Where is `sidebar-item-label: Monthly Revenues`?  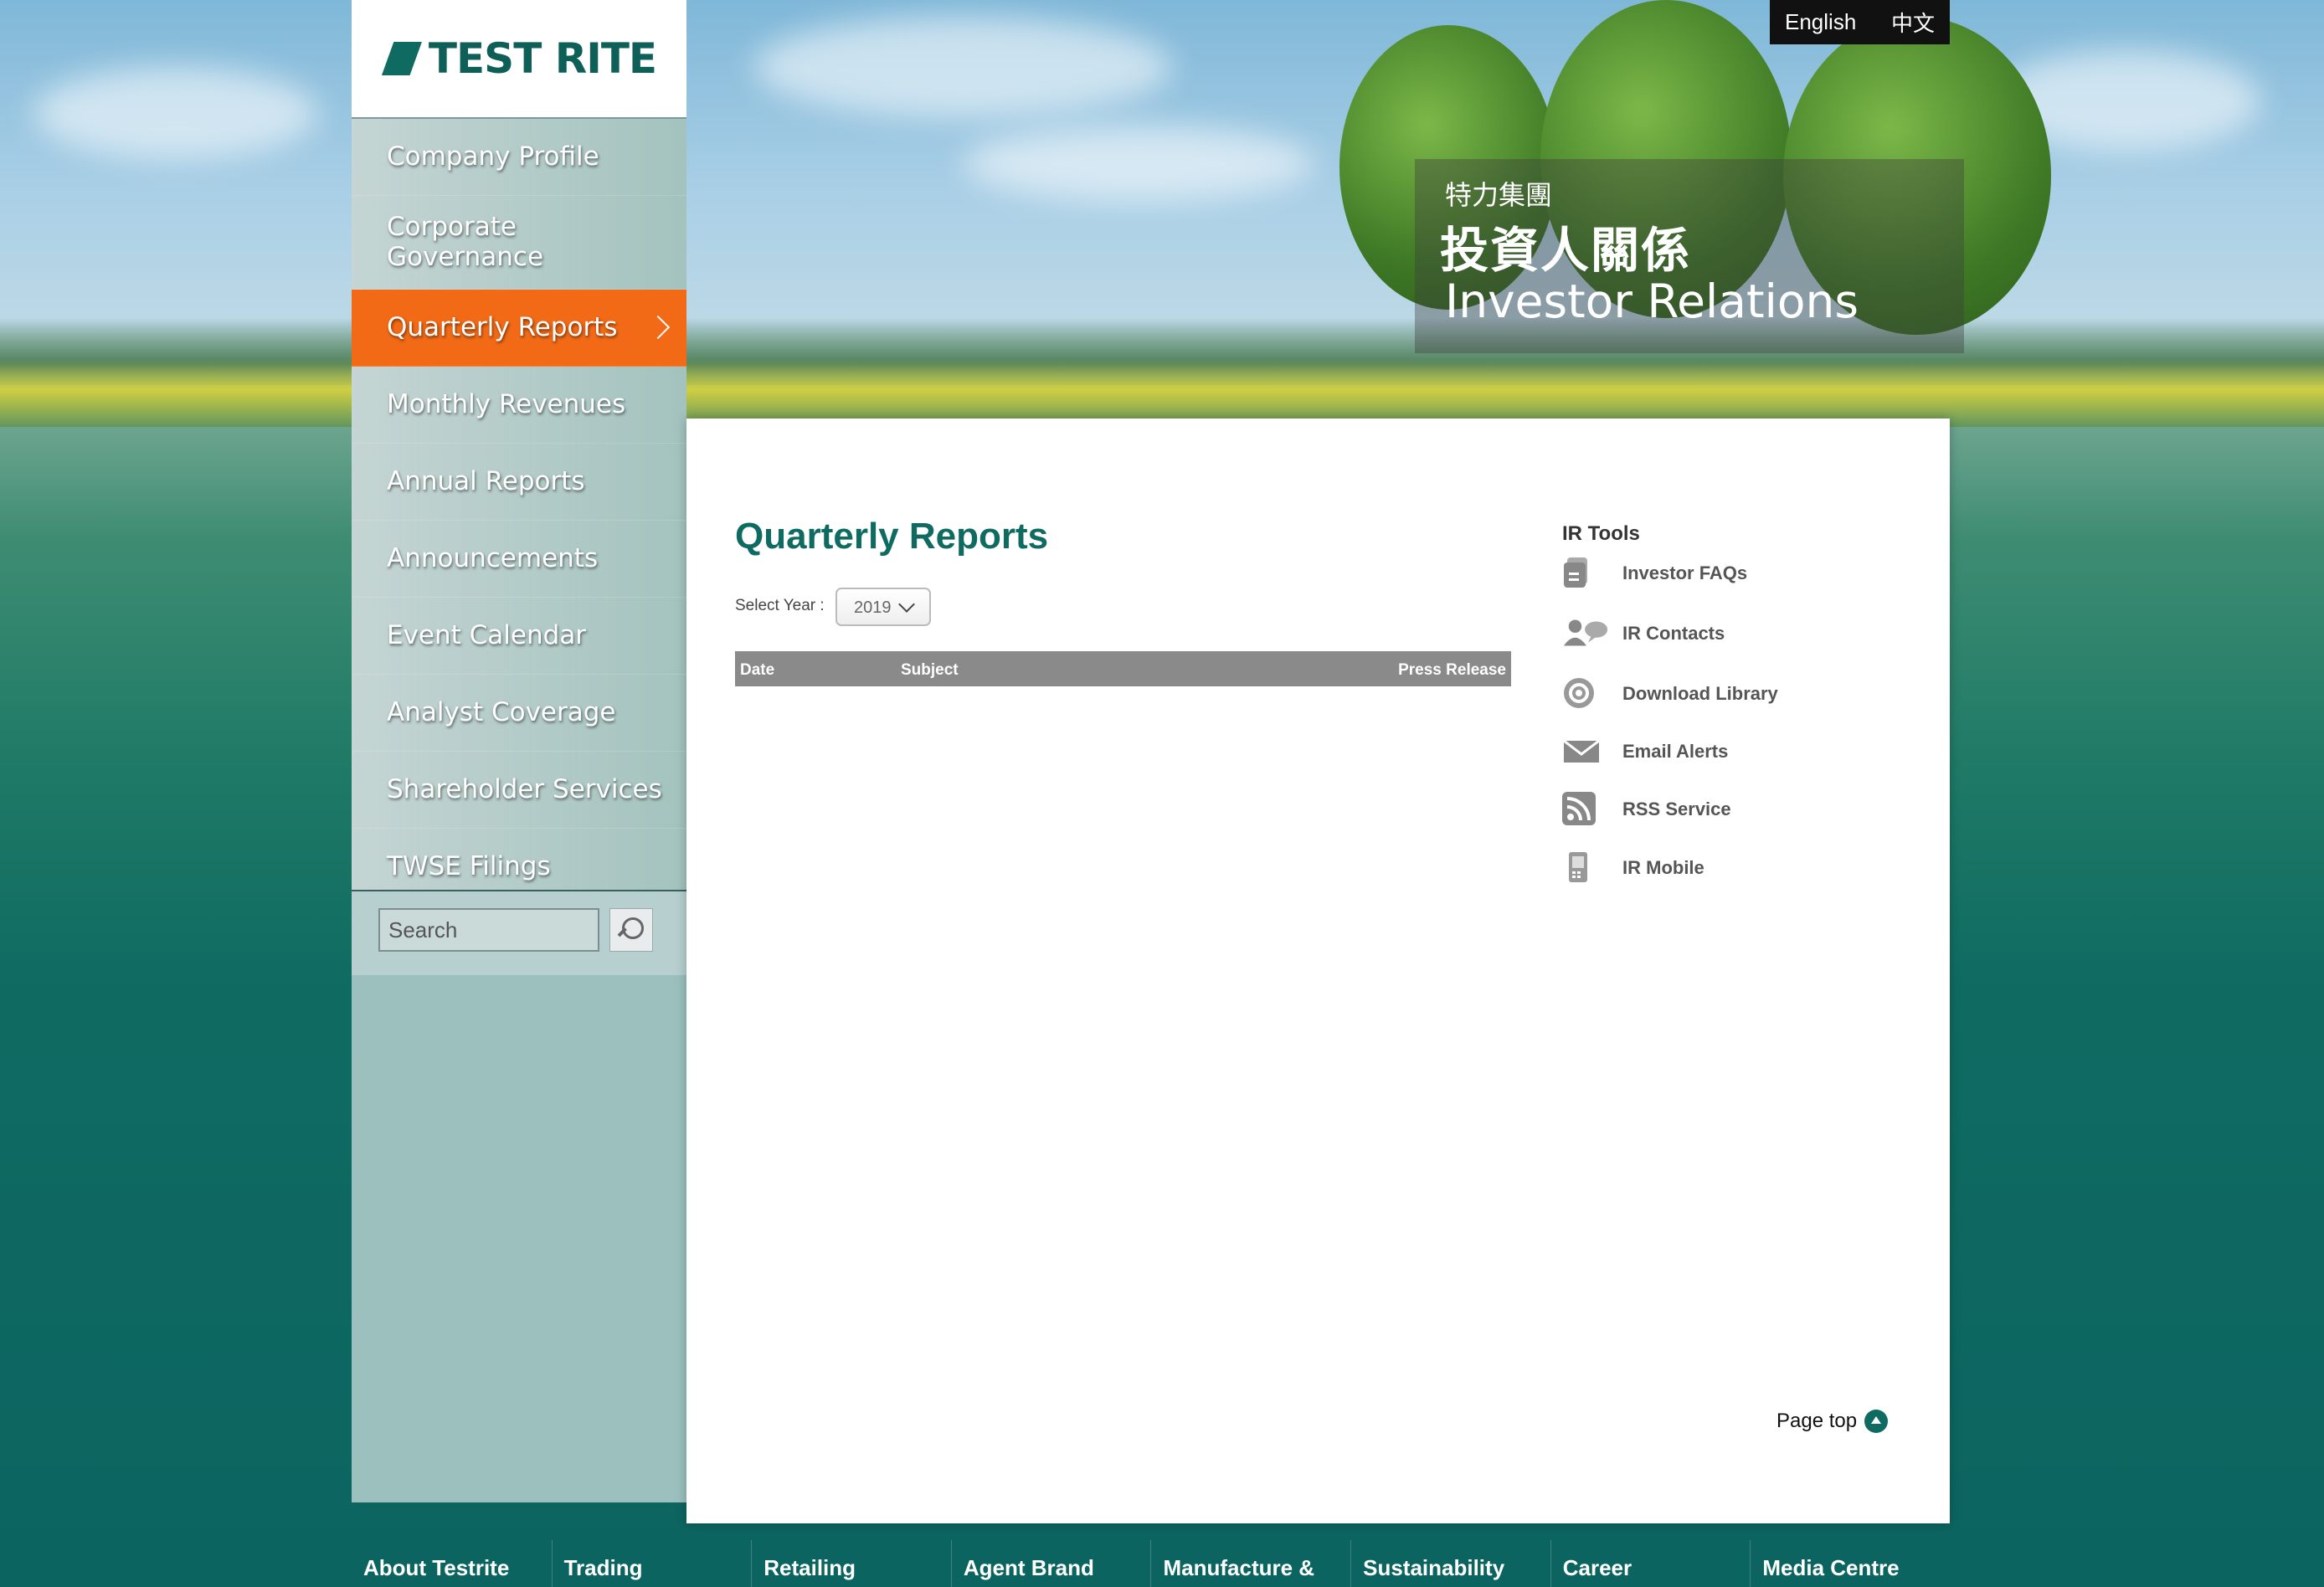
sidebar-item-label: Monthly Revenues is located at coordinates (507, 404).